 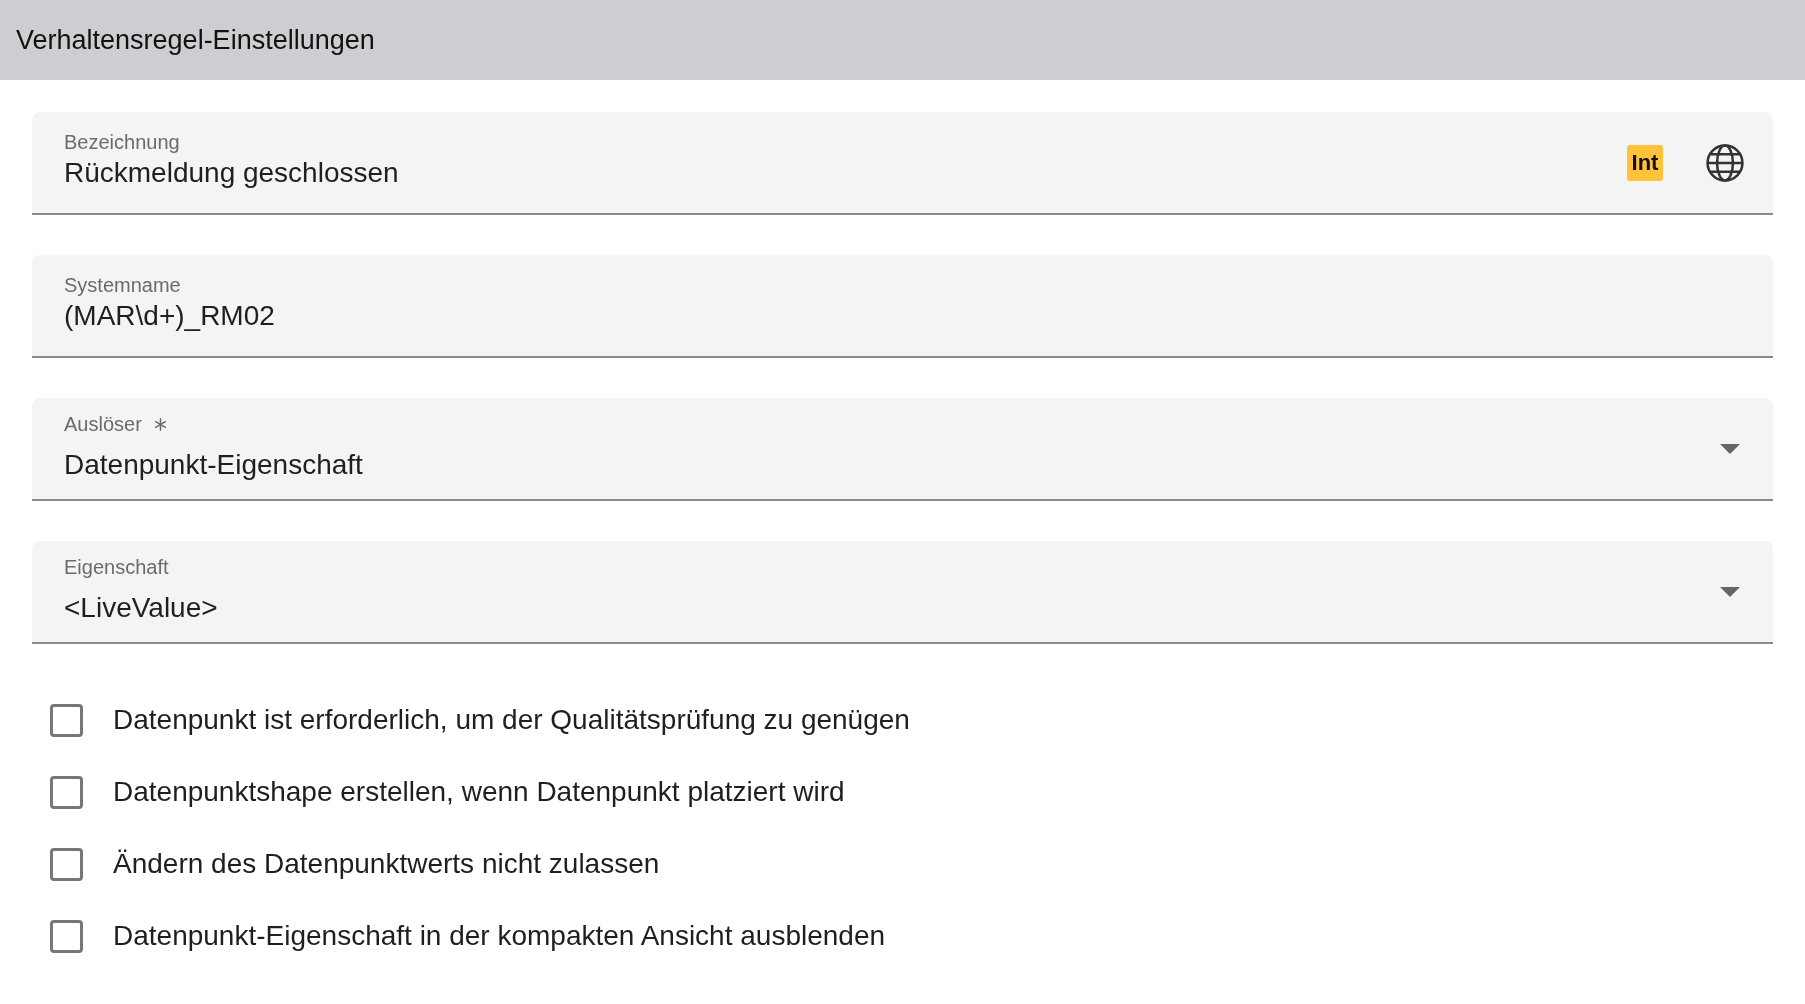 I want to click on field-value: Rückmeldung geschlossen, so click(x=231, y=173).